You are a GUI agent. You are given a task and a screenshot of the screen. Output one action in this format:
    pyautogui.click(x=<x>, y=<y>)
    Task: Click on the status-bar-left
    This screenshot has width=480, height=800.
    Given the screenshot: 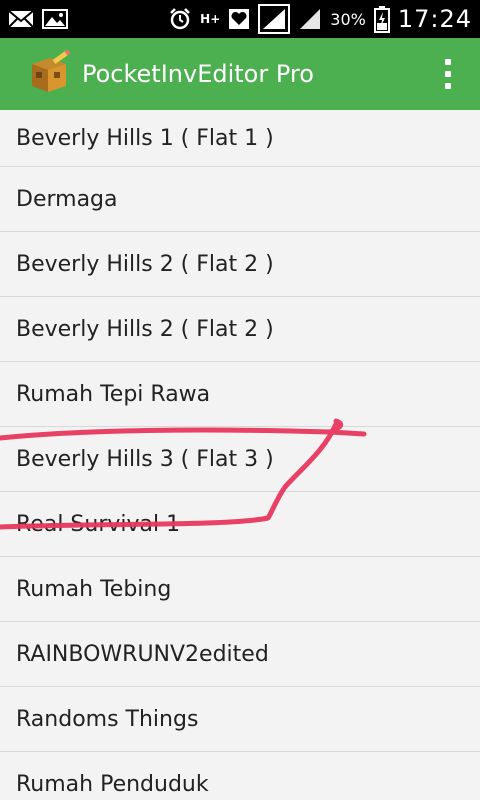 What is the action you would take?
    pyautogui.click(x=38, y=19)
    